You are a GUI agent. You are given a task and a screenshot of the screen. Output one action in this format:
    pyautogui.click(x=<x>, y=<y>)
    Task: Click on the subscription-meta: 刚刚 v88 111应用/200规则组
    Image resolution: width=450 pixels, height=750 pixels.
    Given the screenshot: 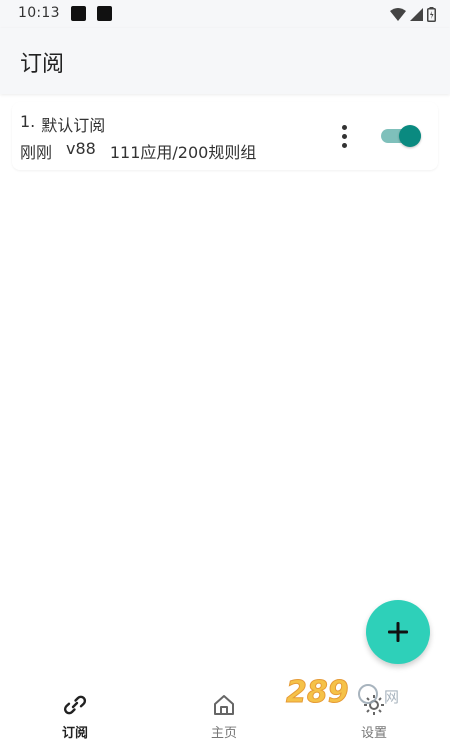 What is the action you would take?
    pyautogui.click(x=138, y=151)
    